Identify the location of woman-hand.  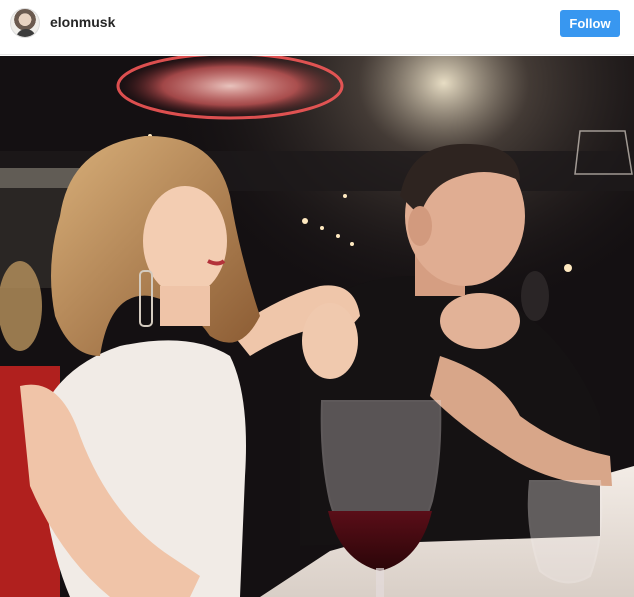
(330, 341).